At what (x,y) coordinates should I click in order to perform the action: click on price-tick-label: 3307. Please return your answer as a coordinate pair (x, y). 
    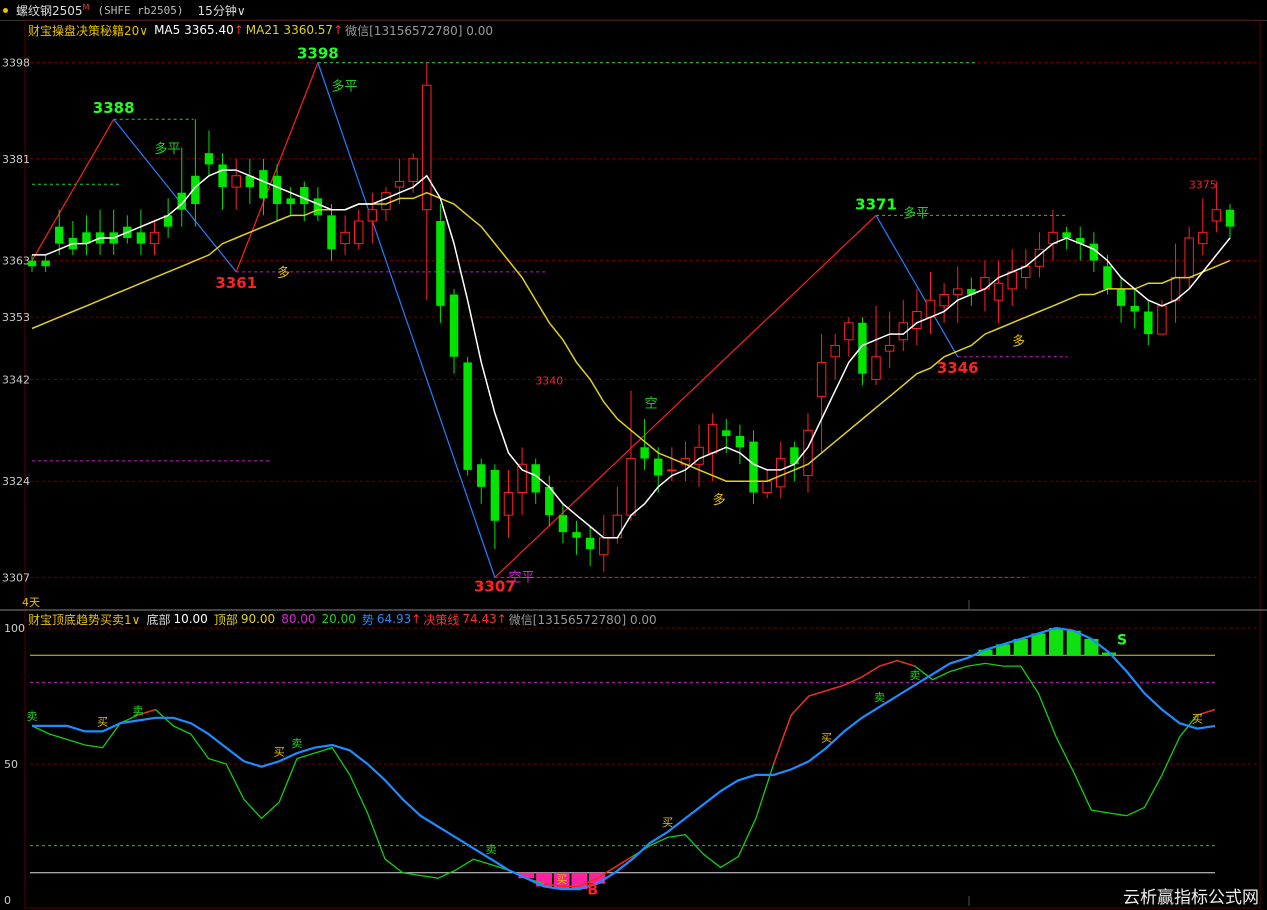
    Looking at the image, I should click on (16, 577).